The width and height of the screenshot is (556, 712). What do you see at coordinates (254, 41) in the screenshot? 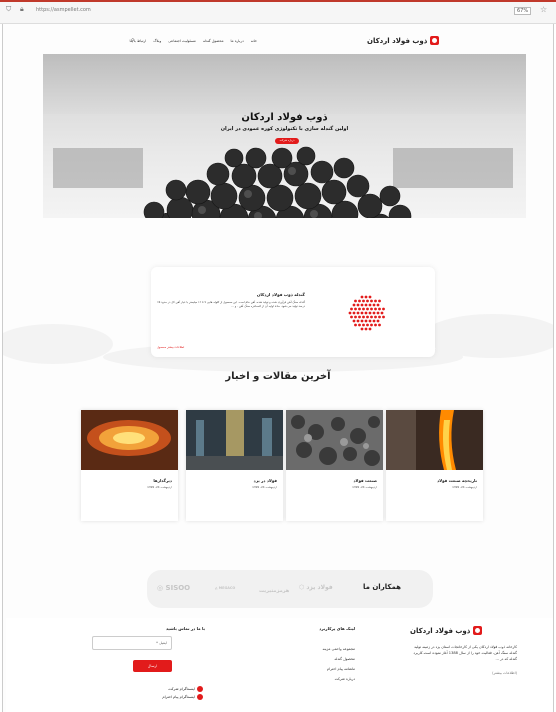
I see `nav-item-home: خانه` at bounding box center [254, 41].